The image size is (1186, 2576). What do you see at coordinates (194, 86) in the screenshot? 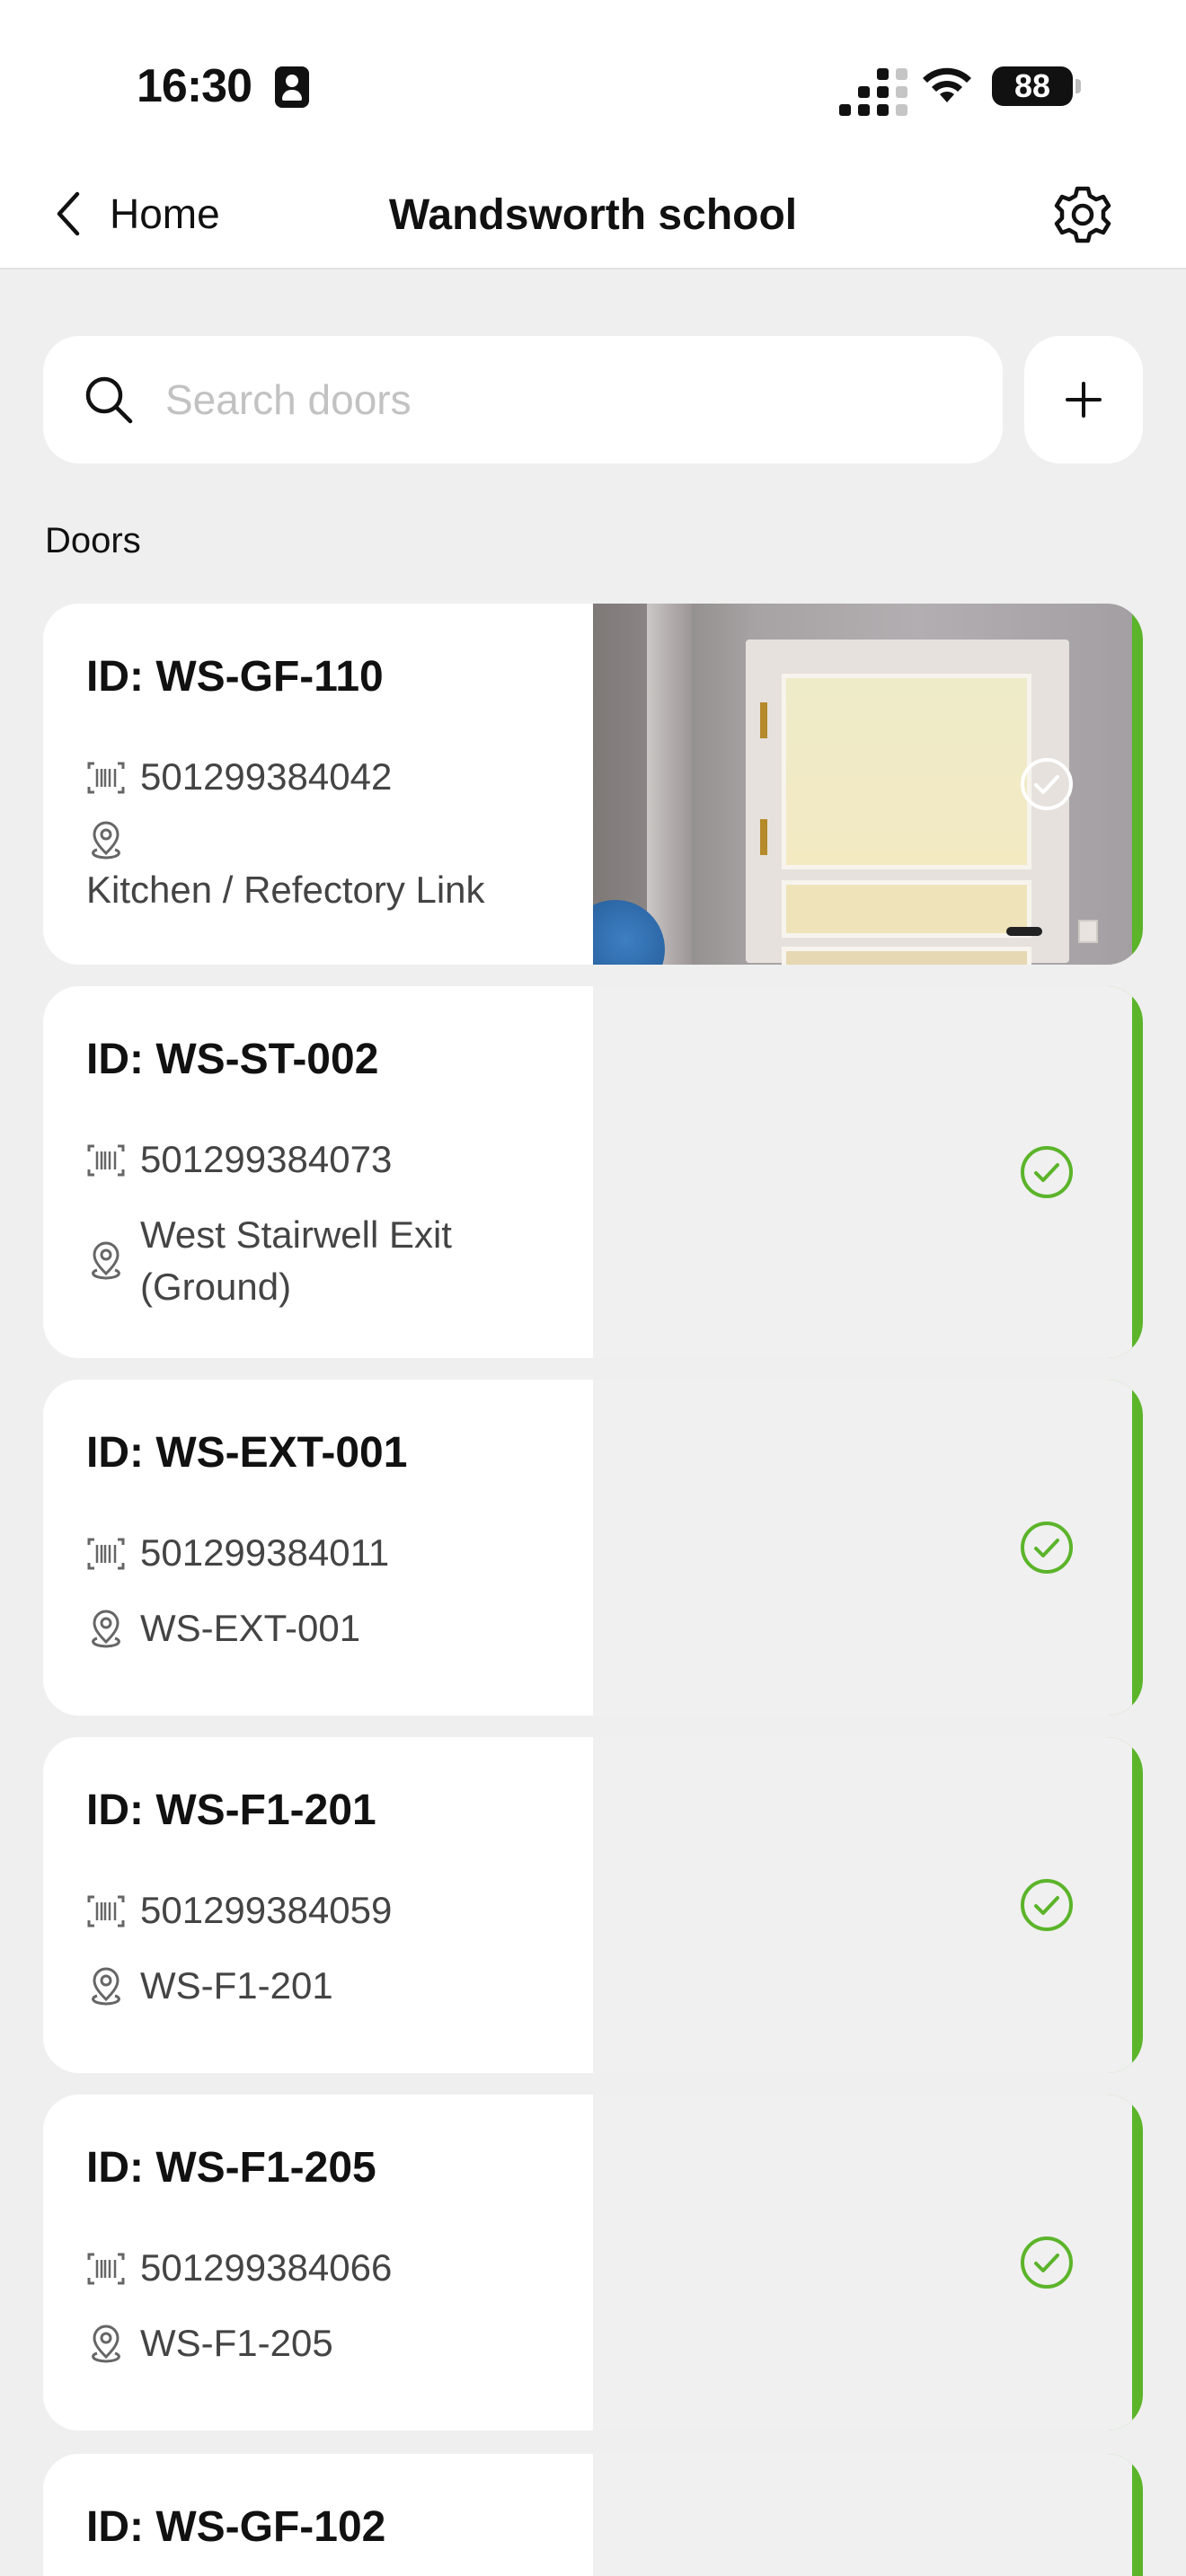
I see `status-time: 16:30` at bounding box center [194, 86].